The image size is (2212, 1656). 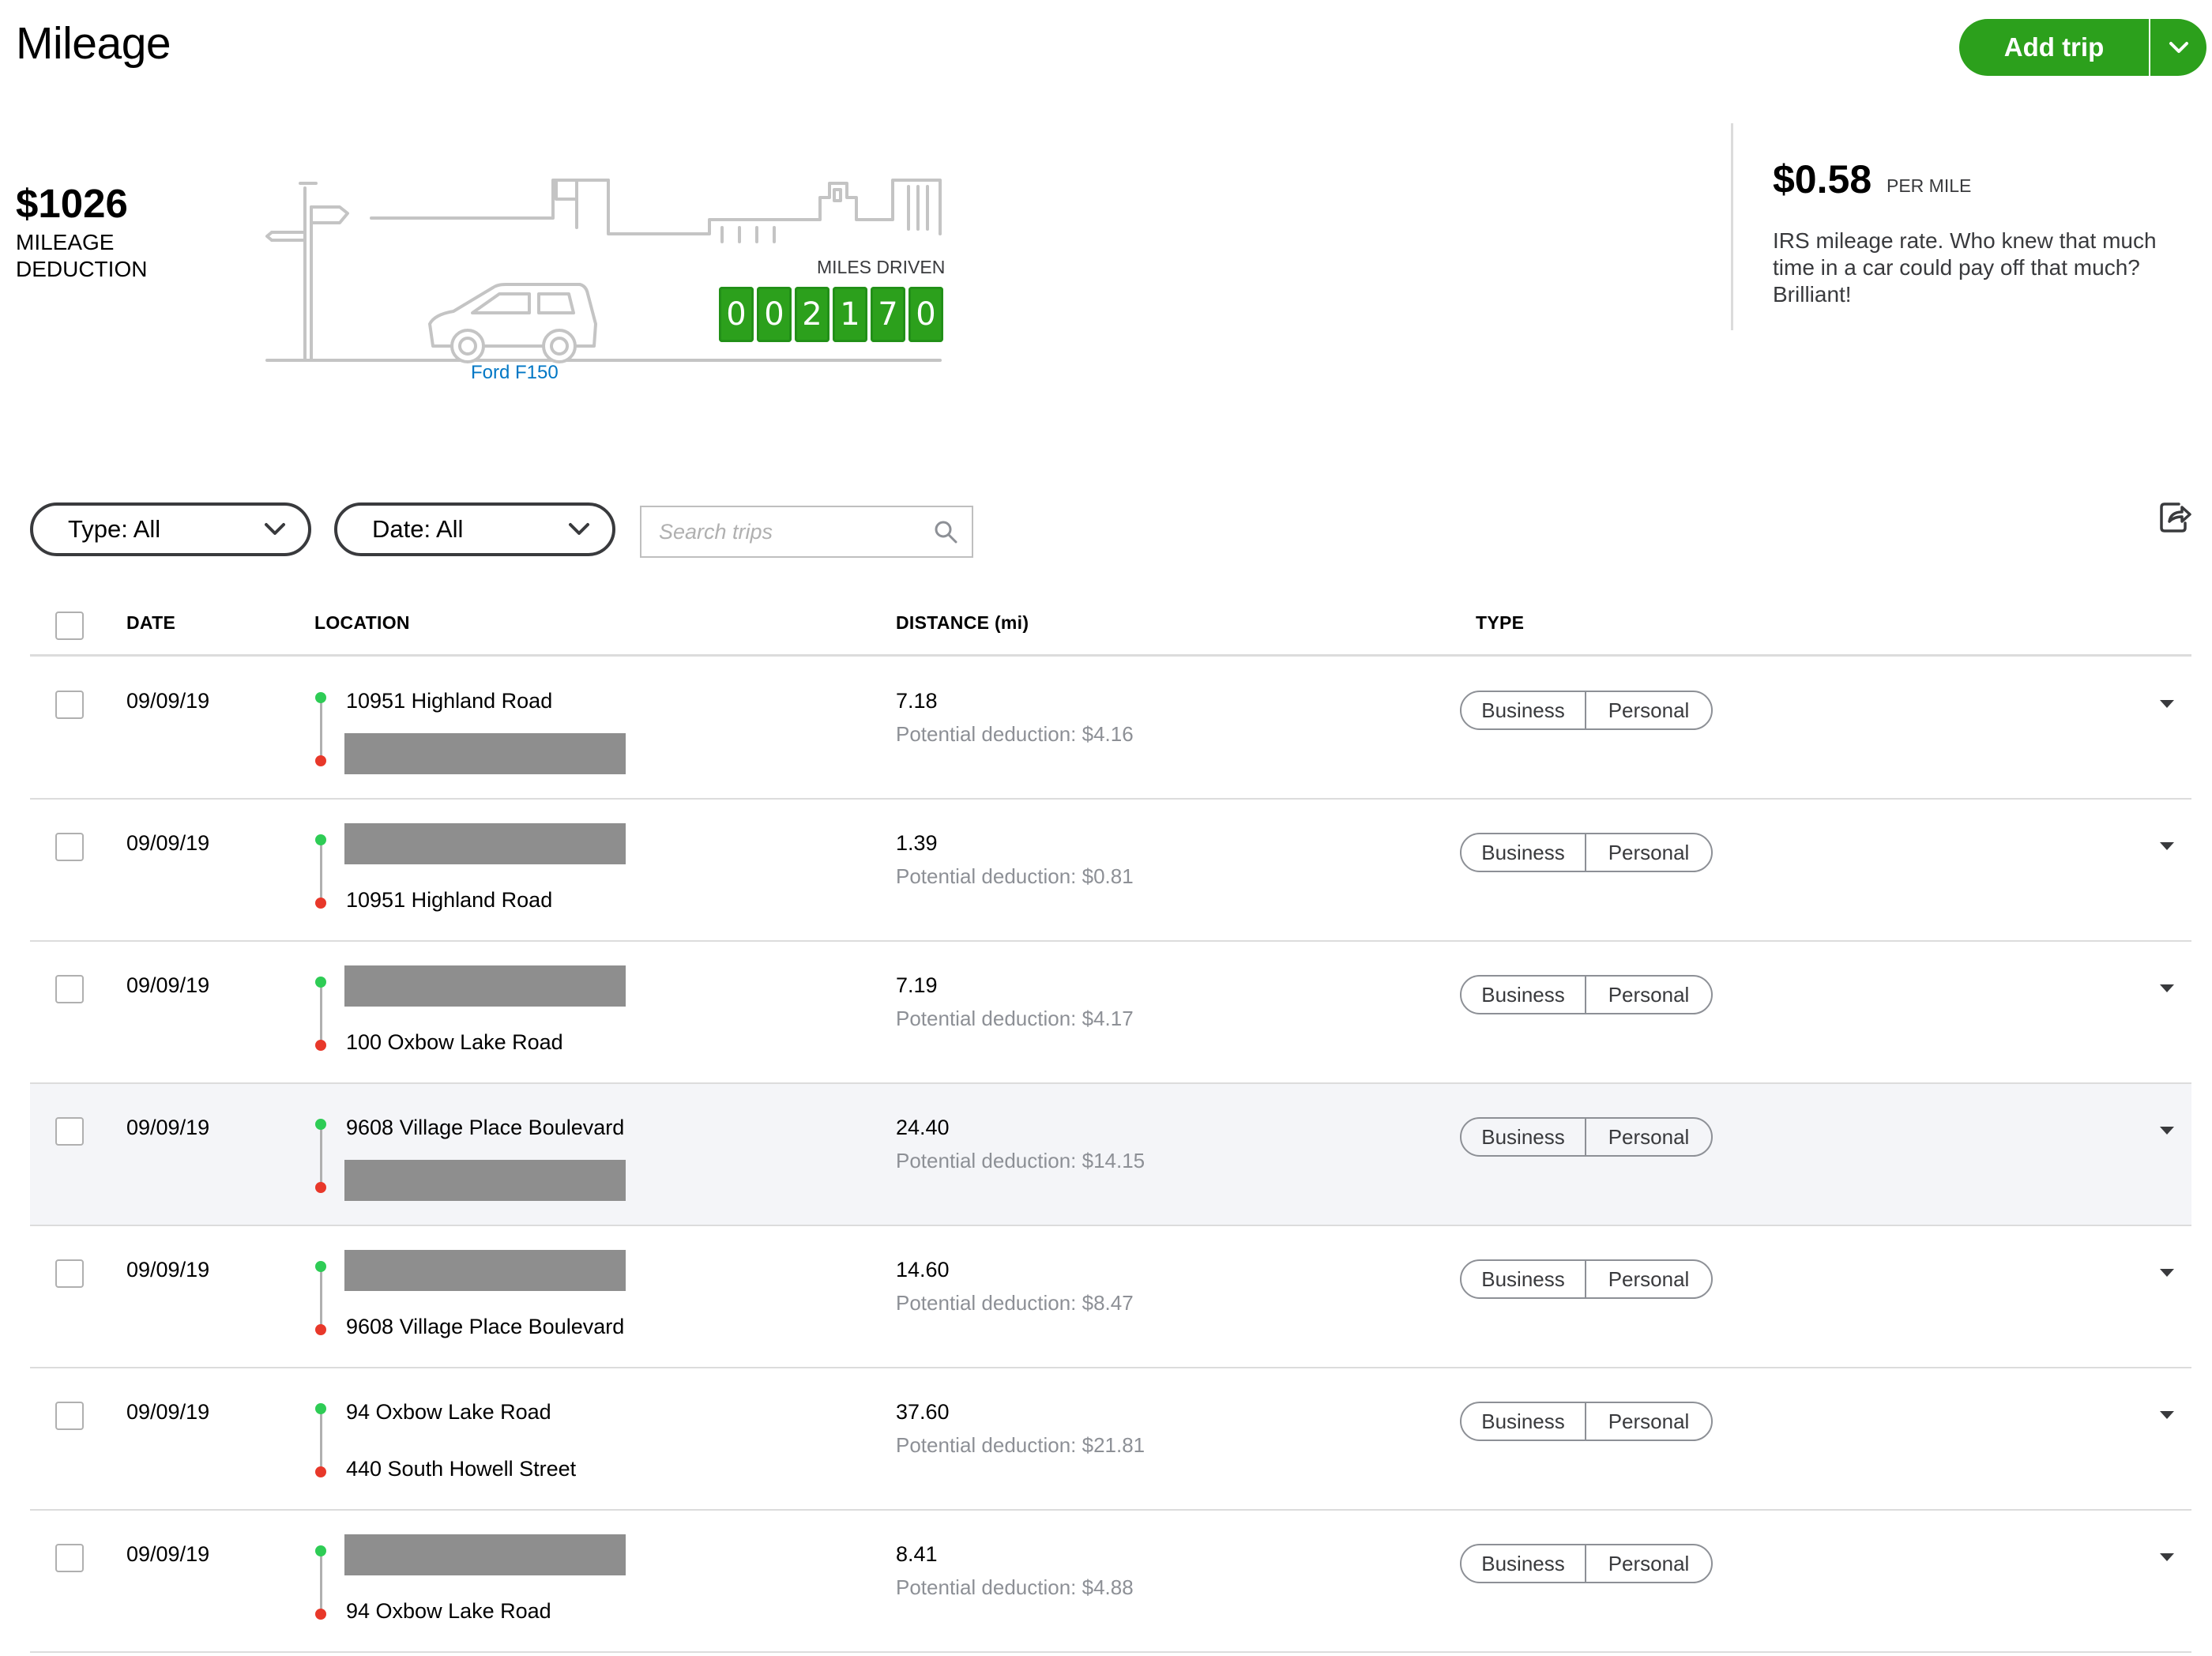 What do you see at coordinates (454, 1042) in the screenshot?
I see `end-location: 100 Oxbow Lake Road` at bounding box center [454, 1042].